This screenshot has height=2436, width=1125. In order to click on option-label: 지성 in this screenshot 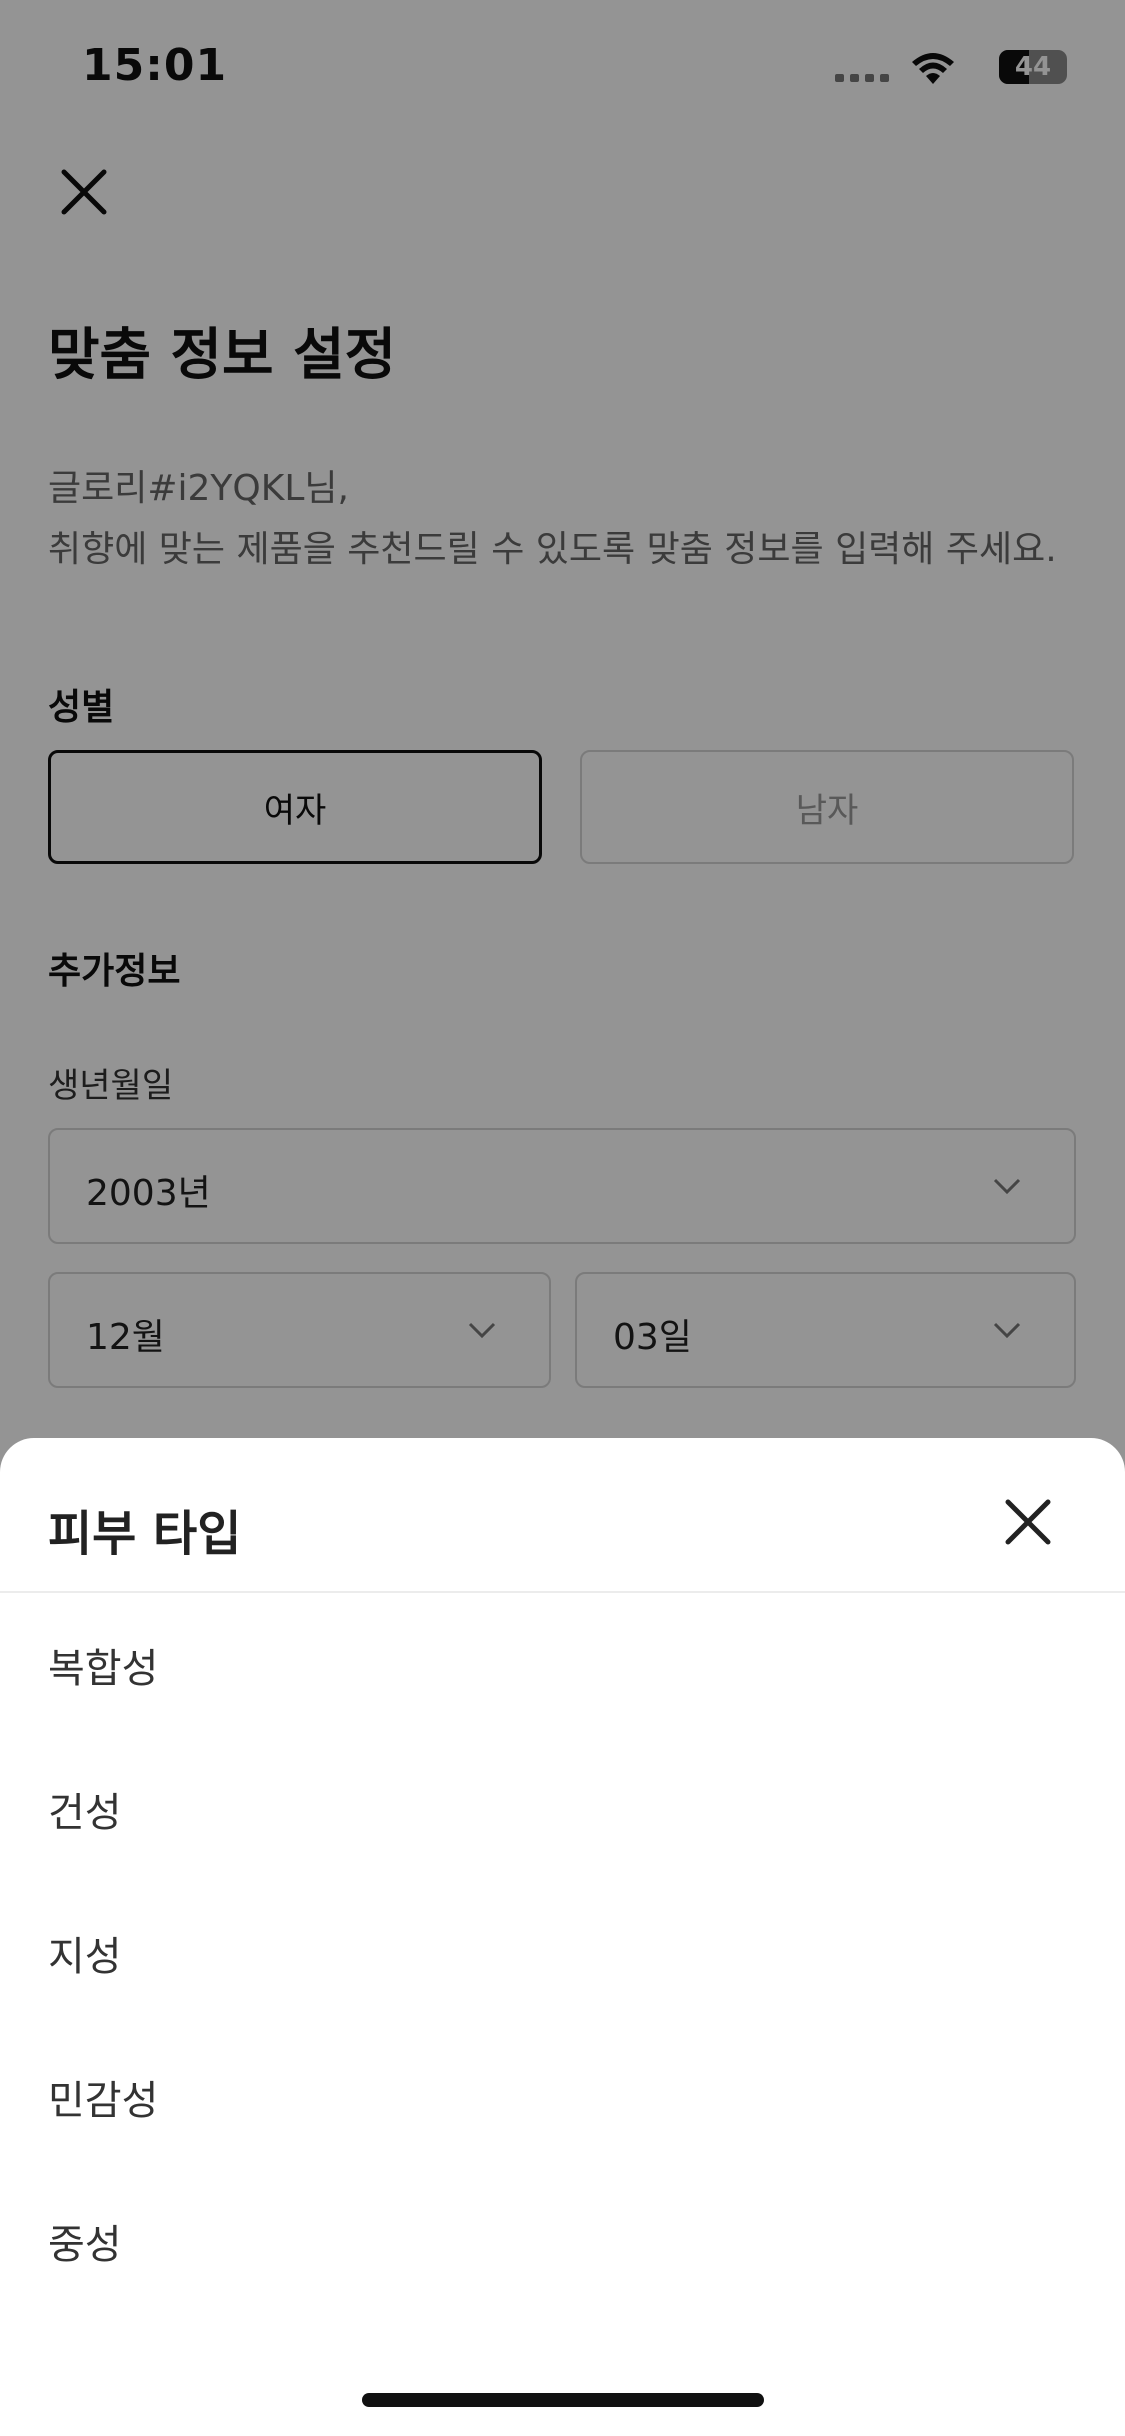, I will do `click(85, 1957)`.